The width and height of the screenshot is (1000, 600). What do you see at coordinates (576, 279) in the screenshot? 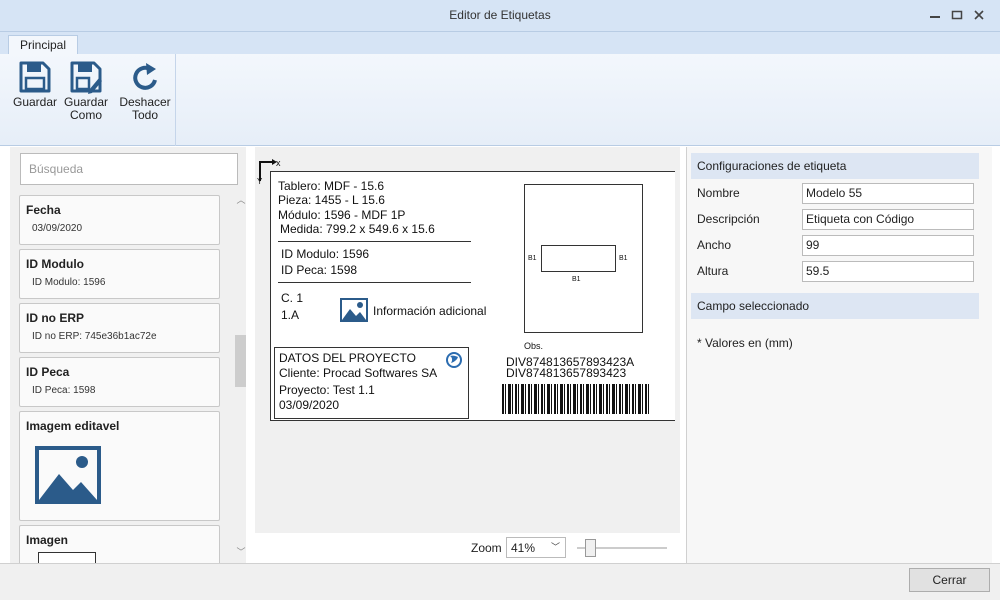
I see `edge-bottom-label: B1` at bounding box center [576, 279].